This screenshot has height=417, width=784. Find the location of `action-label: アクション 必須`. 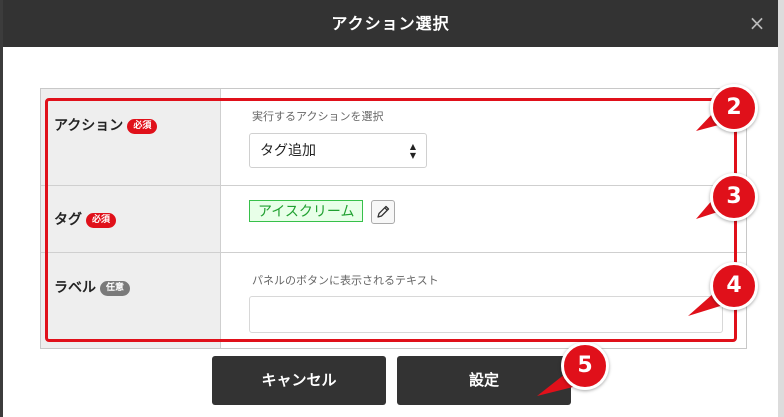

action-label: アクション 必須 is located at coordinates (106, 125).